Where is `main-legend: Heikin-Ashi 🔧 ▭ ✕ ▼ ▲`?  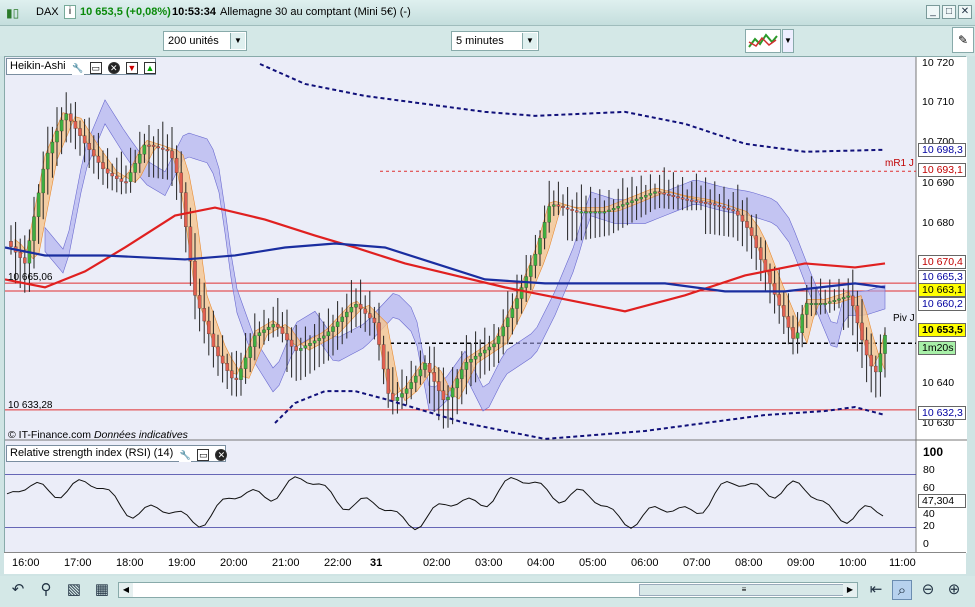 main-legend: Heikin-Ashi 🔧 ▭ ✕ ▼ ▲ is located at coordinates (81, 66).